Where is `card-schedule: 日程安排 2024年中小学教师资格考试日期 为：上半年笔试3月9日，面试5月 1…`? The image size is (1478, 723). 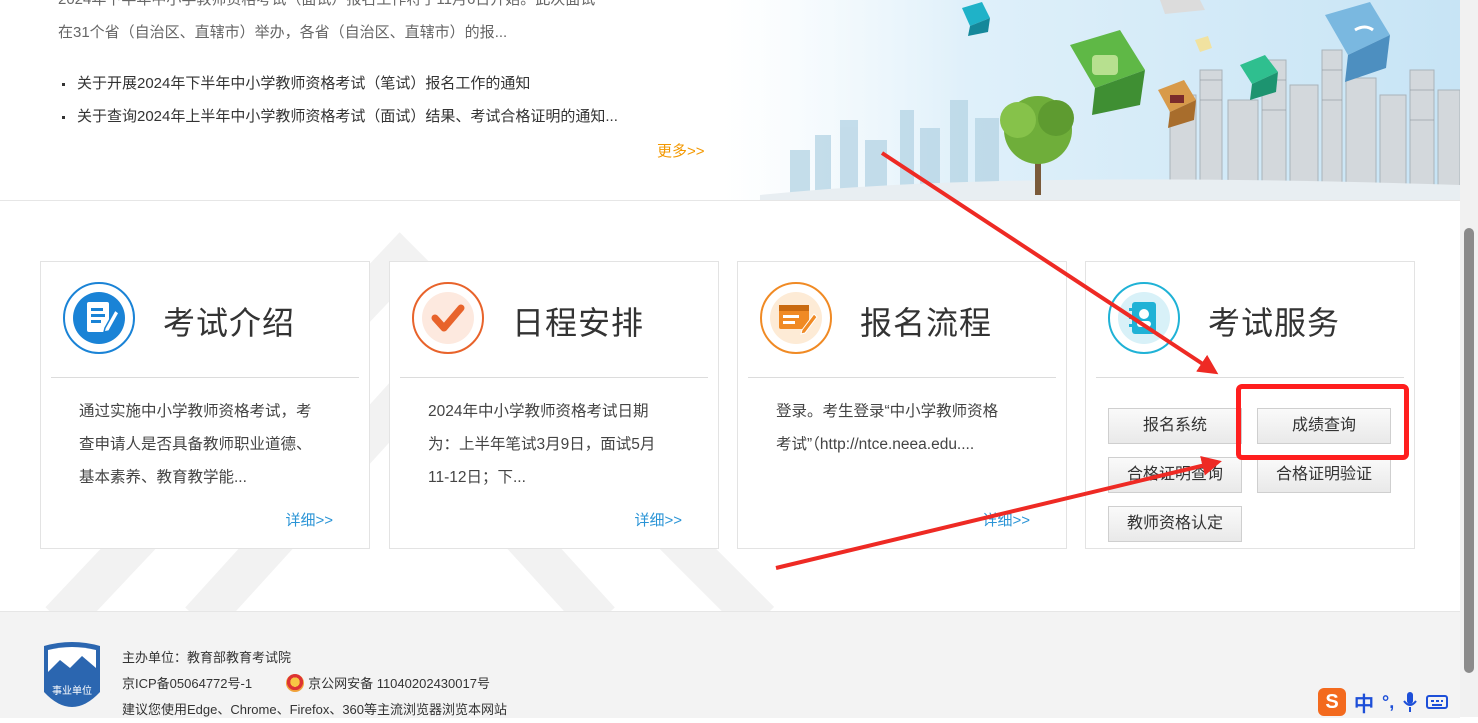
card-schedule: 日程安排 2024年中小学教师资格考试日期 为：上半年笔试3月9日，面试5月 1… is located at coordinates (554, 405).